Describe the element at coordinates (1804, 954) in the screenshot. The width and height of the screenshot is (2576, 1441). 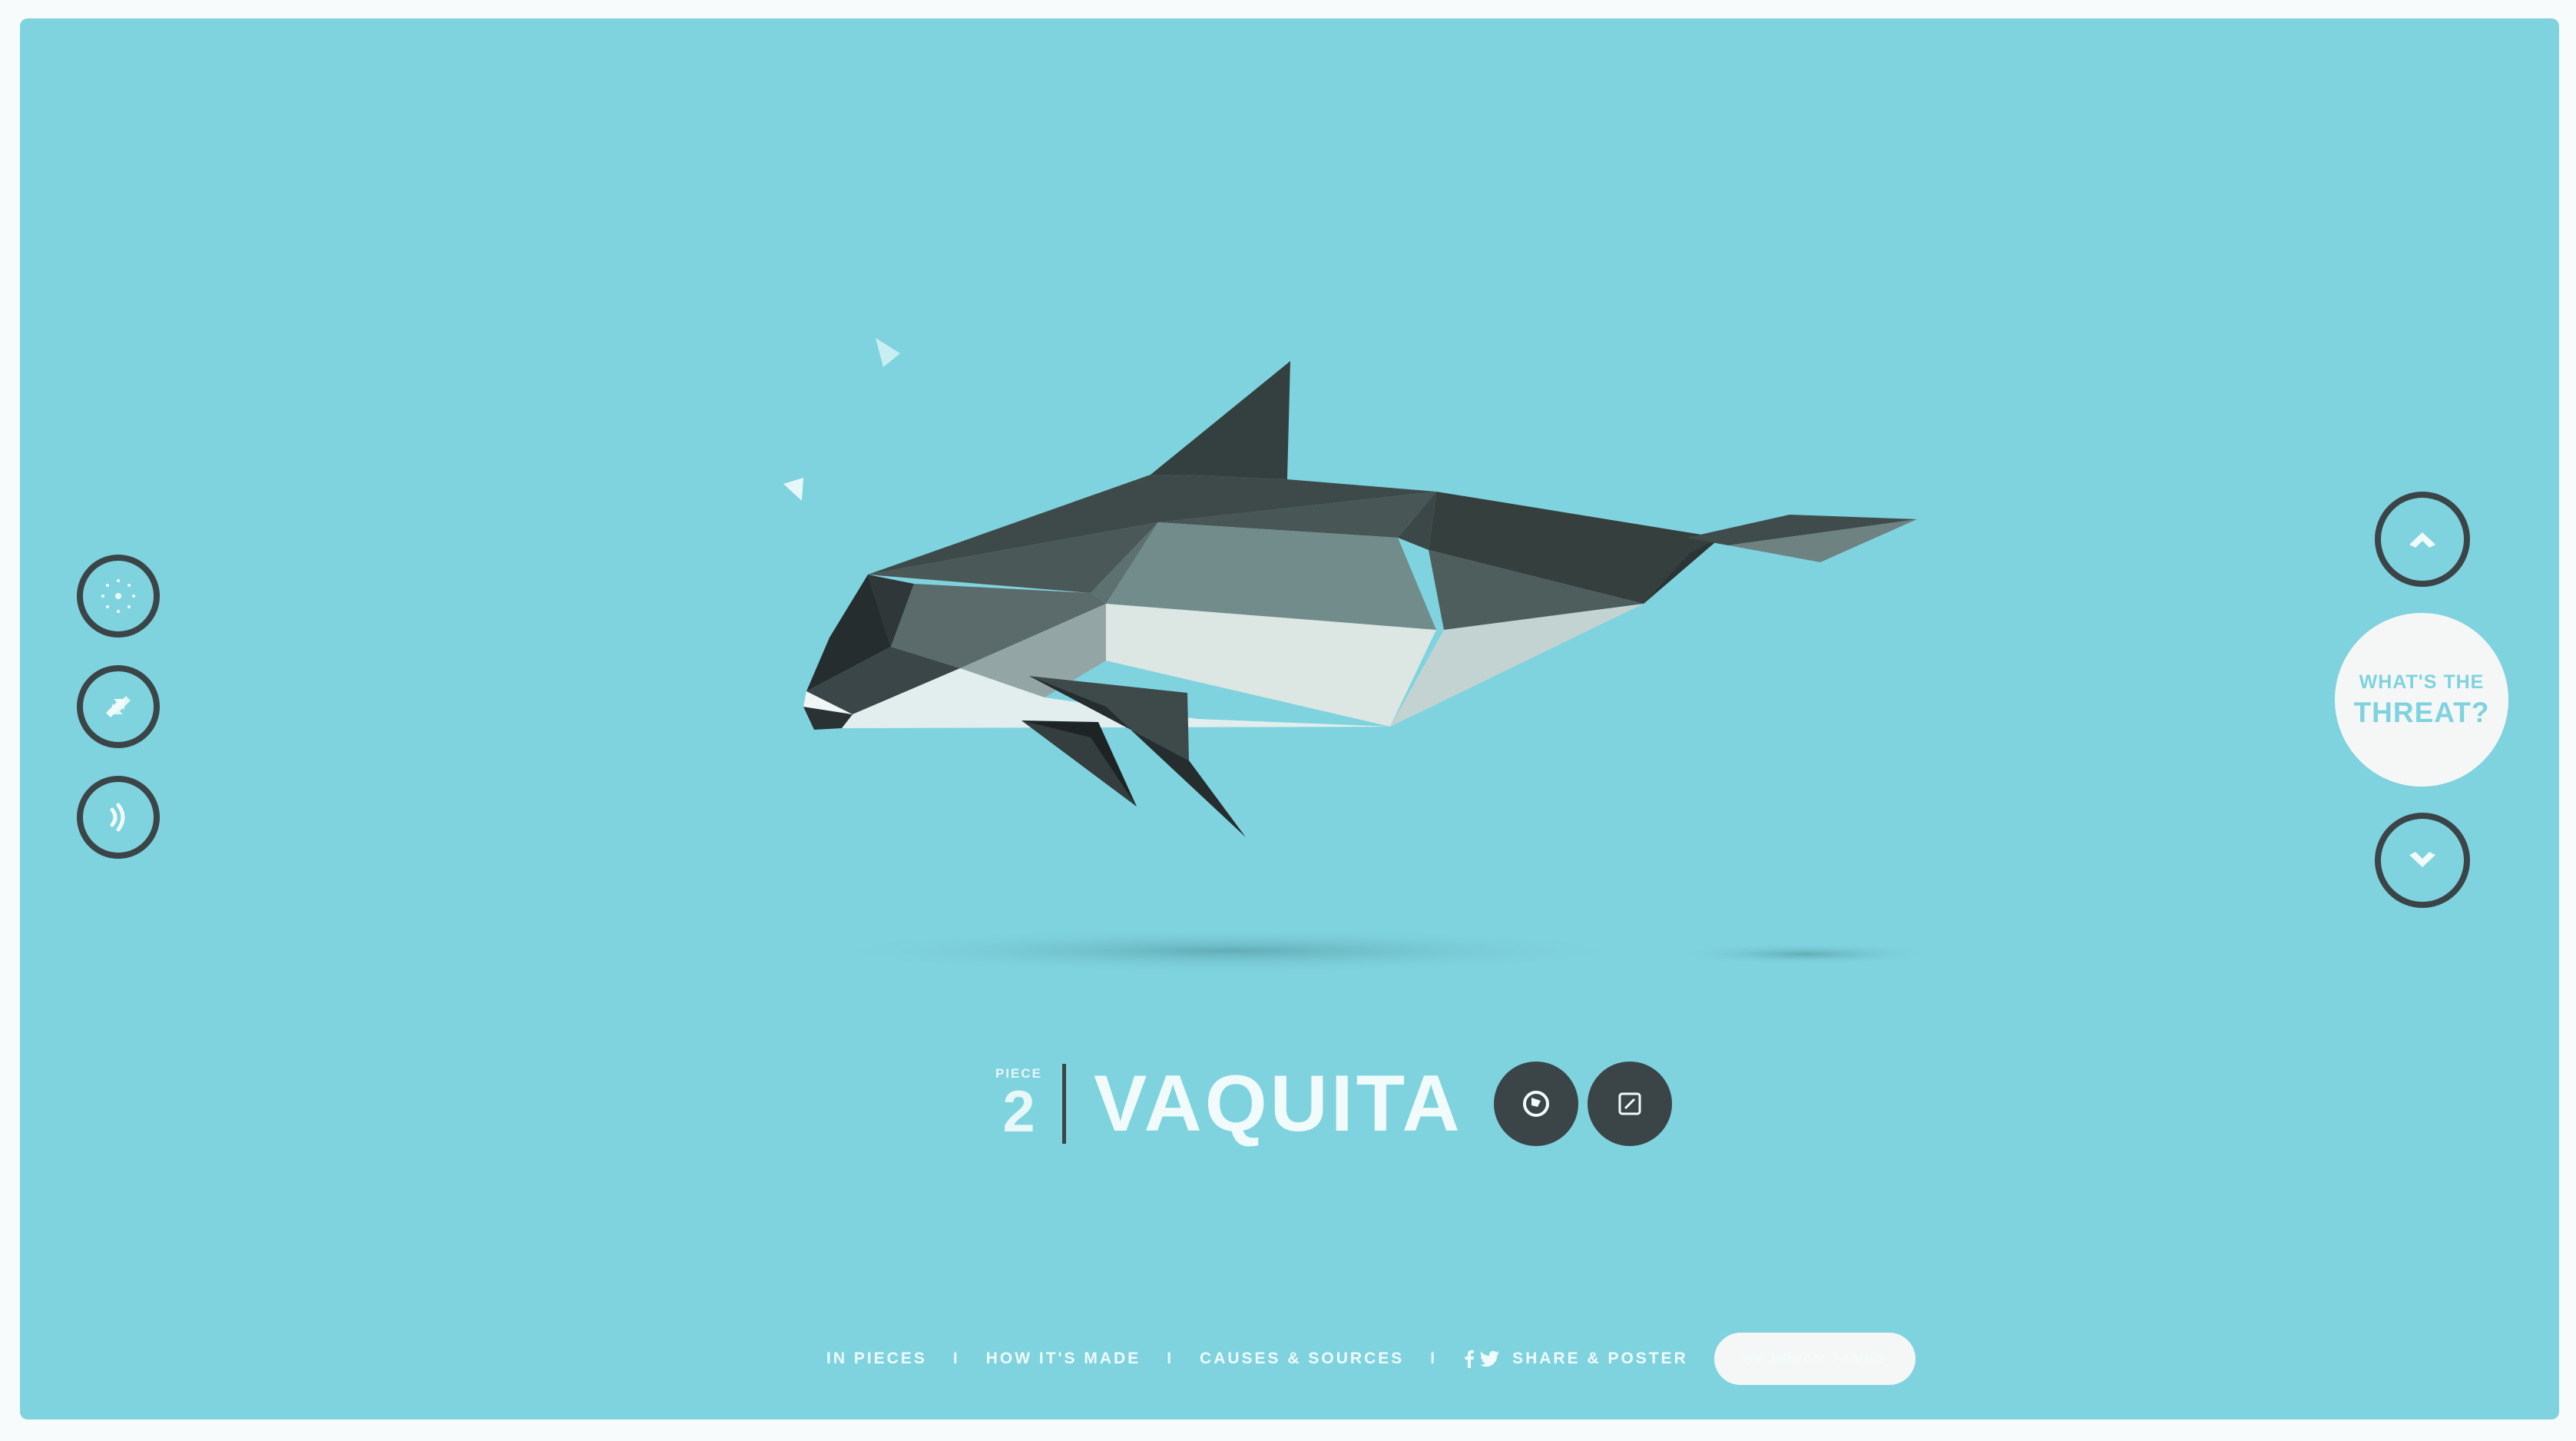
I see `shadow-tail` at that location.